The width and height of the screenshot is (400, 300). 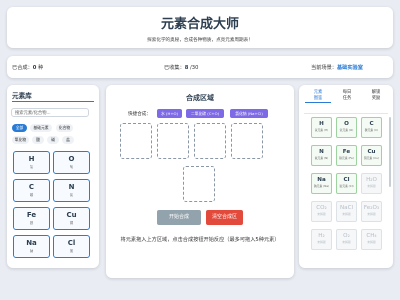 I want to click on element-symbol: Fe, so click(x=31, y=215).